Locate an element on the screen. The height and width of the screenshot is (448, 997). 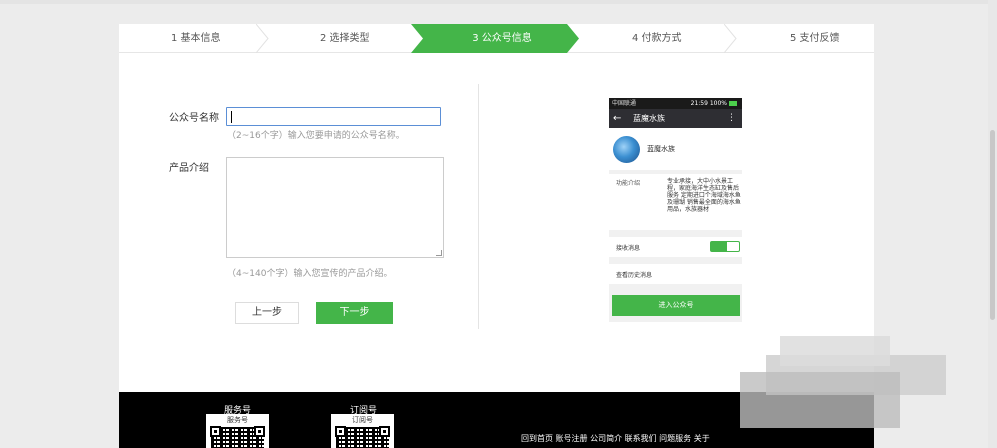
toggle-knob is located at coordinates (719, 246).